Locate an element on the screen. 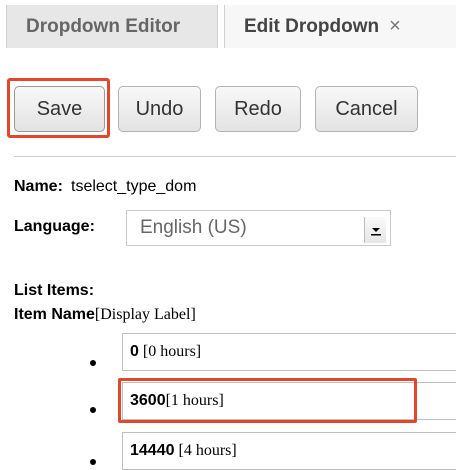  close-icon: × is located at coordinates (395, 26).